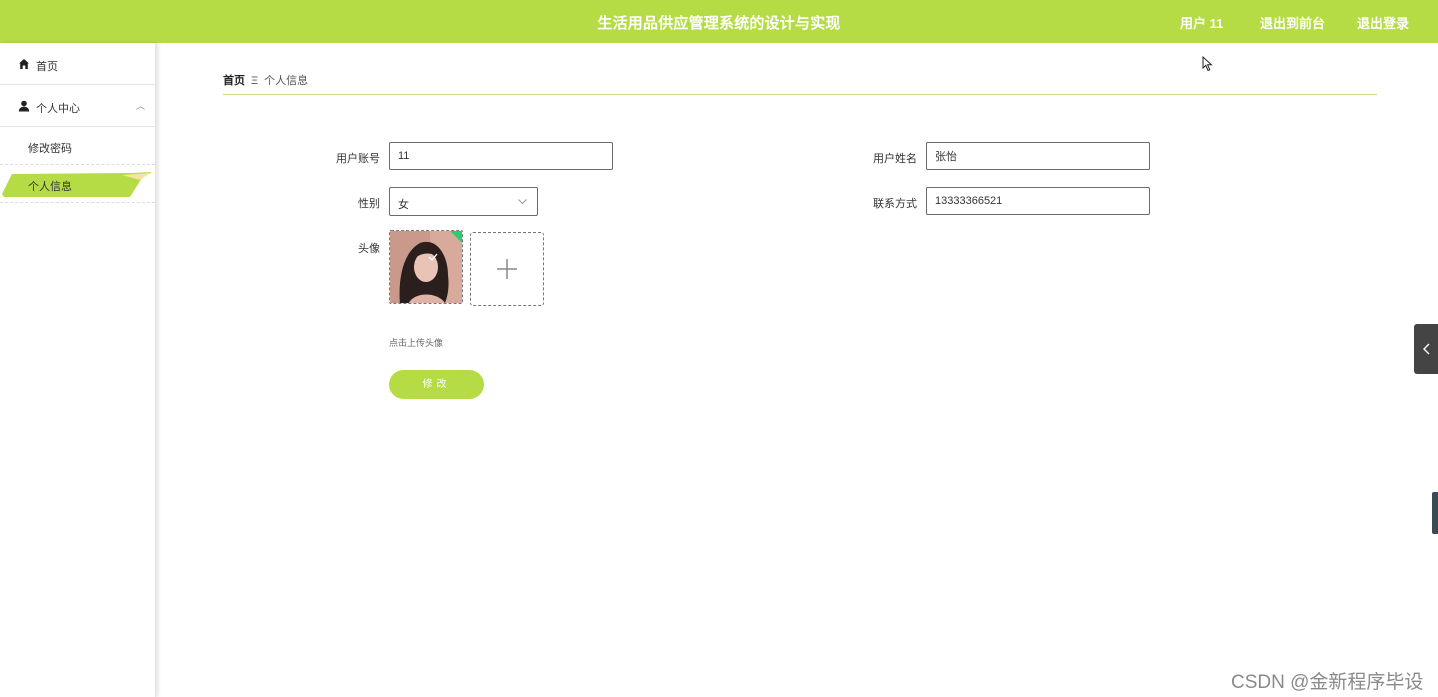 This screenshot has width=1438, height=697. I want to click on gender-label: 性别, so click(369, 204).